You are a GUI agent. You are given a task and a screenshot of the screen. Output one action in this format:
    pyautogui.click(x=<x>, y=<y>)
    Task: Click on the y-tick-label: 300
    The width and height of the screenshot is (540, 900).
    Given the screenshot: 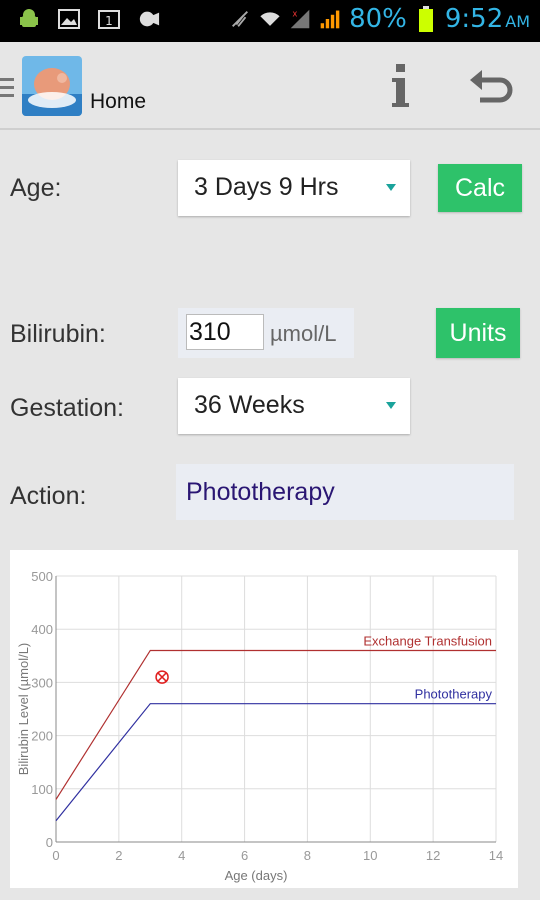 What is the action you would take?
    pyautogui.click(x=42, y=682)
    